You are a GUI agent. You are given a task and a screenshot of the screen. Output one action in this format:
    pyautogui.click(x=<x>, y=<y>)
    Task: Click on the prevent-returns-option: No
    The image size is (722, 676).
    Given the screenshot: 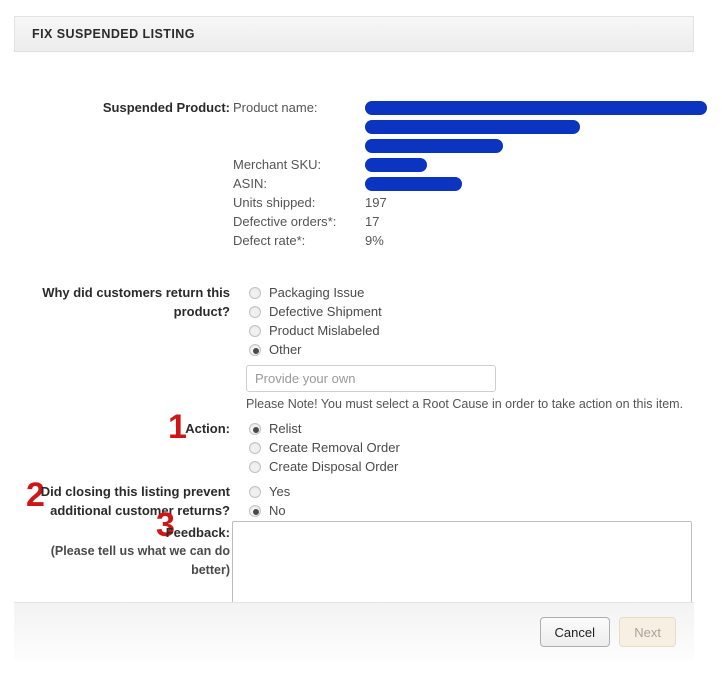 What is the action you would take?
    pyautogui.click(x=399, y=510)
    